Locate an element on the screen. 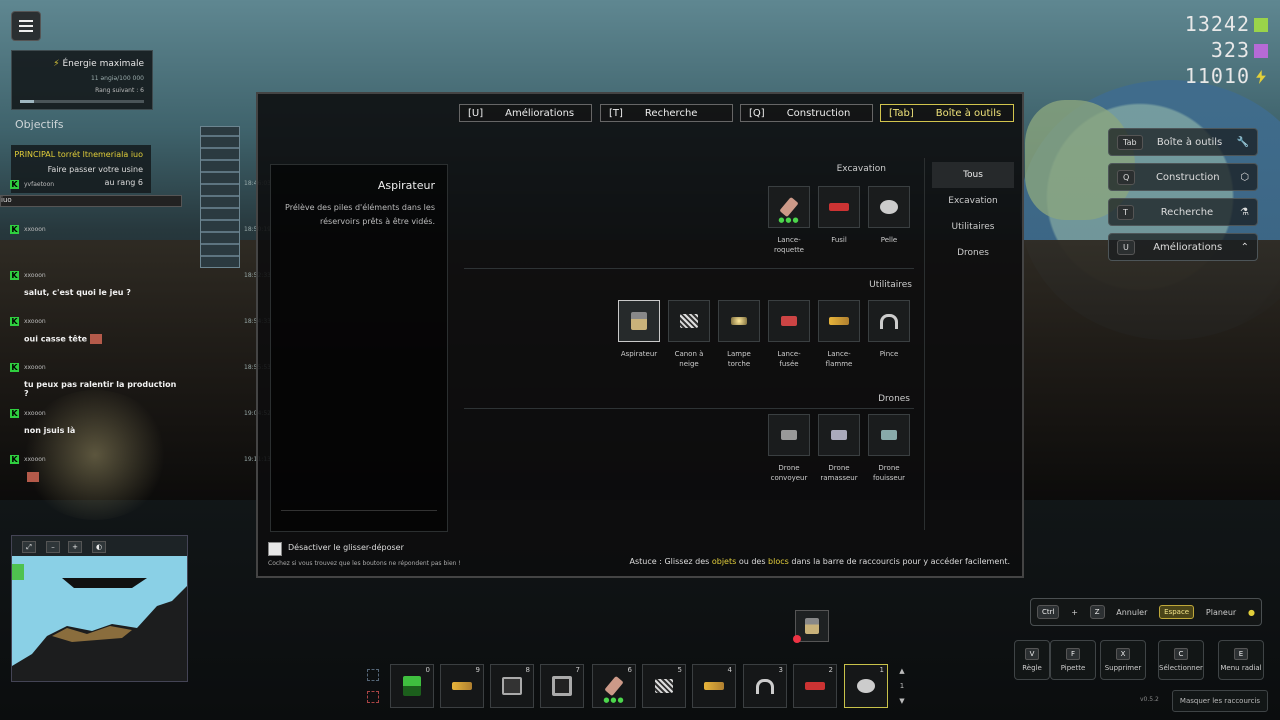  item-lance-fusee: Lance-fusée is located at coordinates (789, 334).